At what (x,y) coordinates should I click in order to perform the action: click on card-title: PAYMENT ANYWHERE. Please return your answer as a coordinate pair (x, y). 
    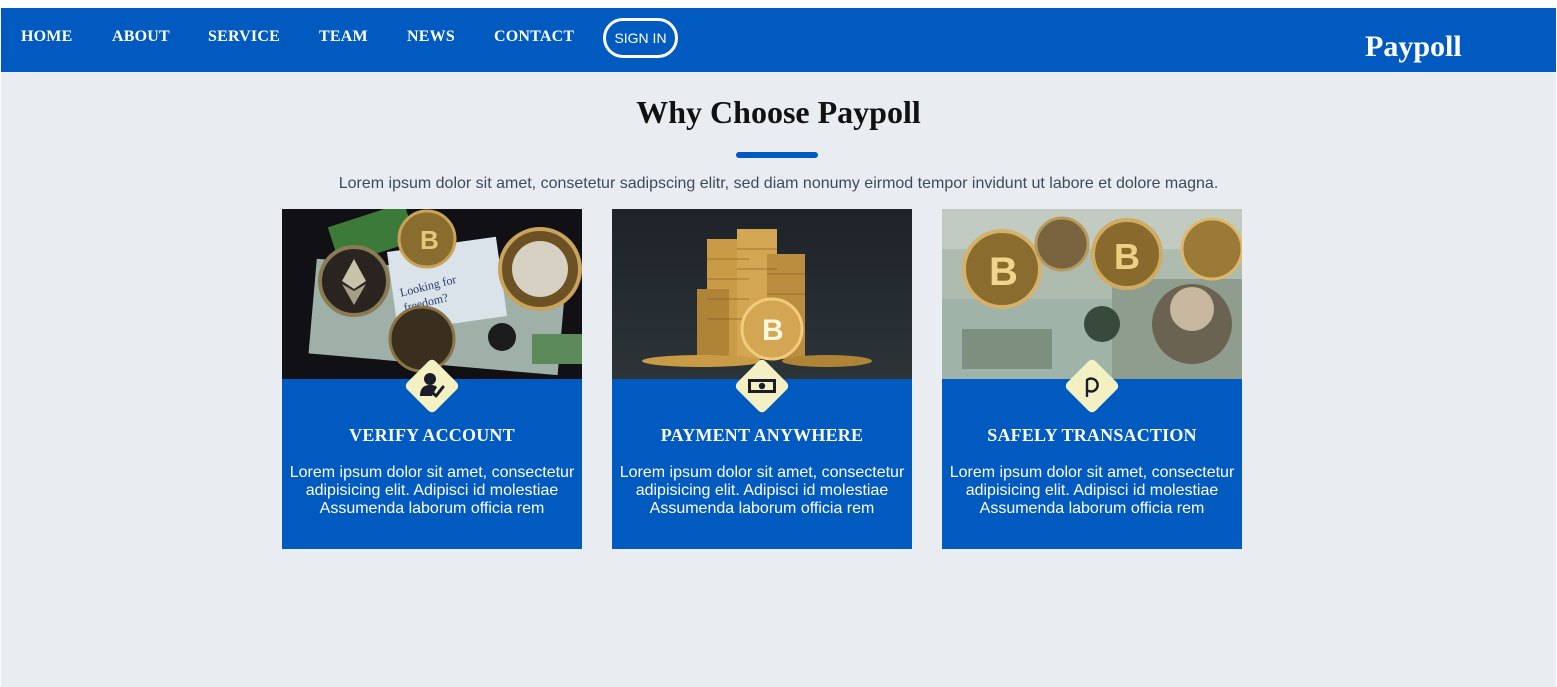
    Looking at the image, I should click on (762, 435).